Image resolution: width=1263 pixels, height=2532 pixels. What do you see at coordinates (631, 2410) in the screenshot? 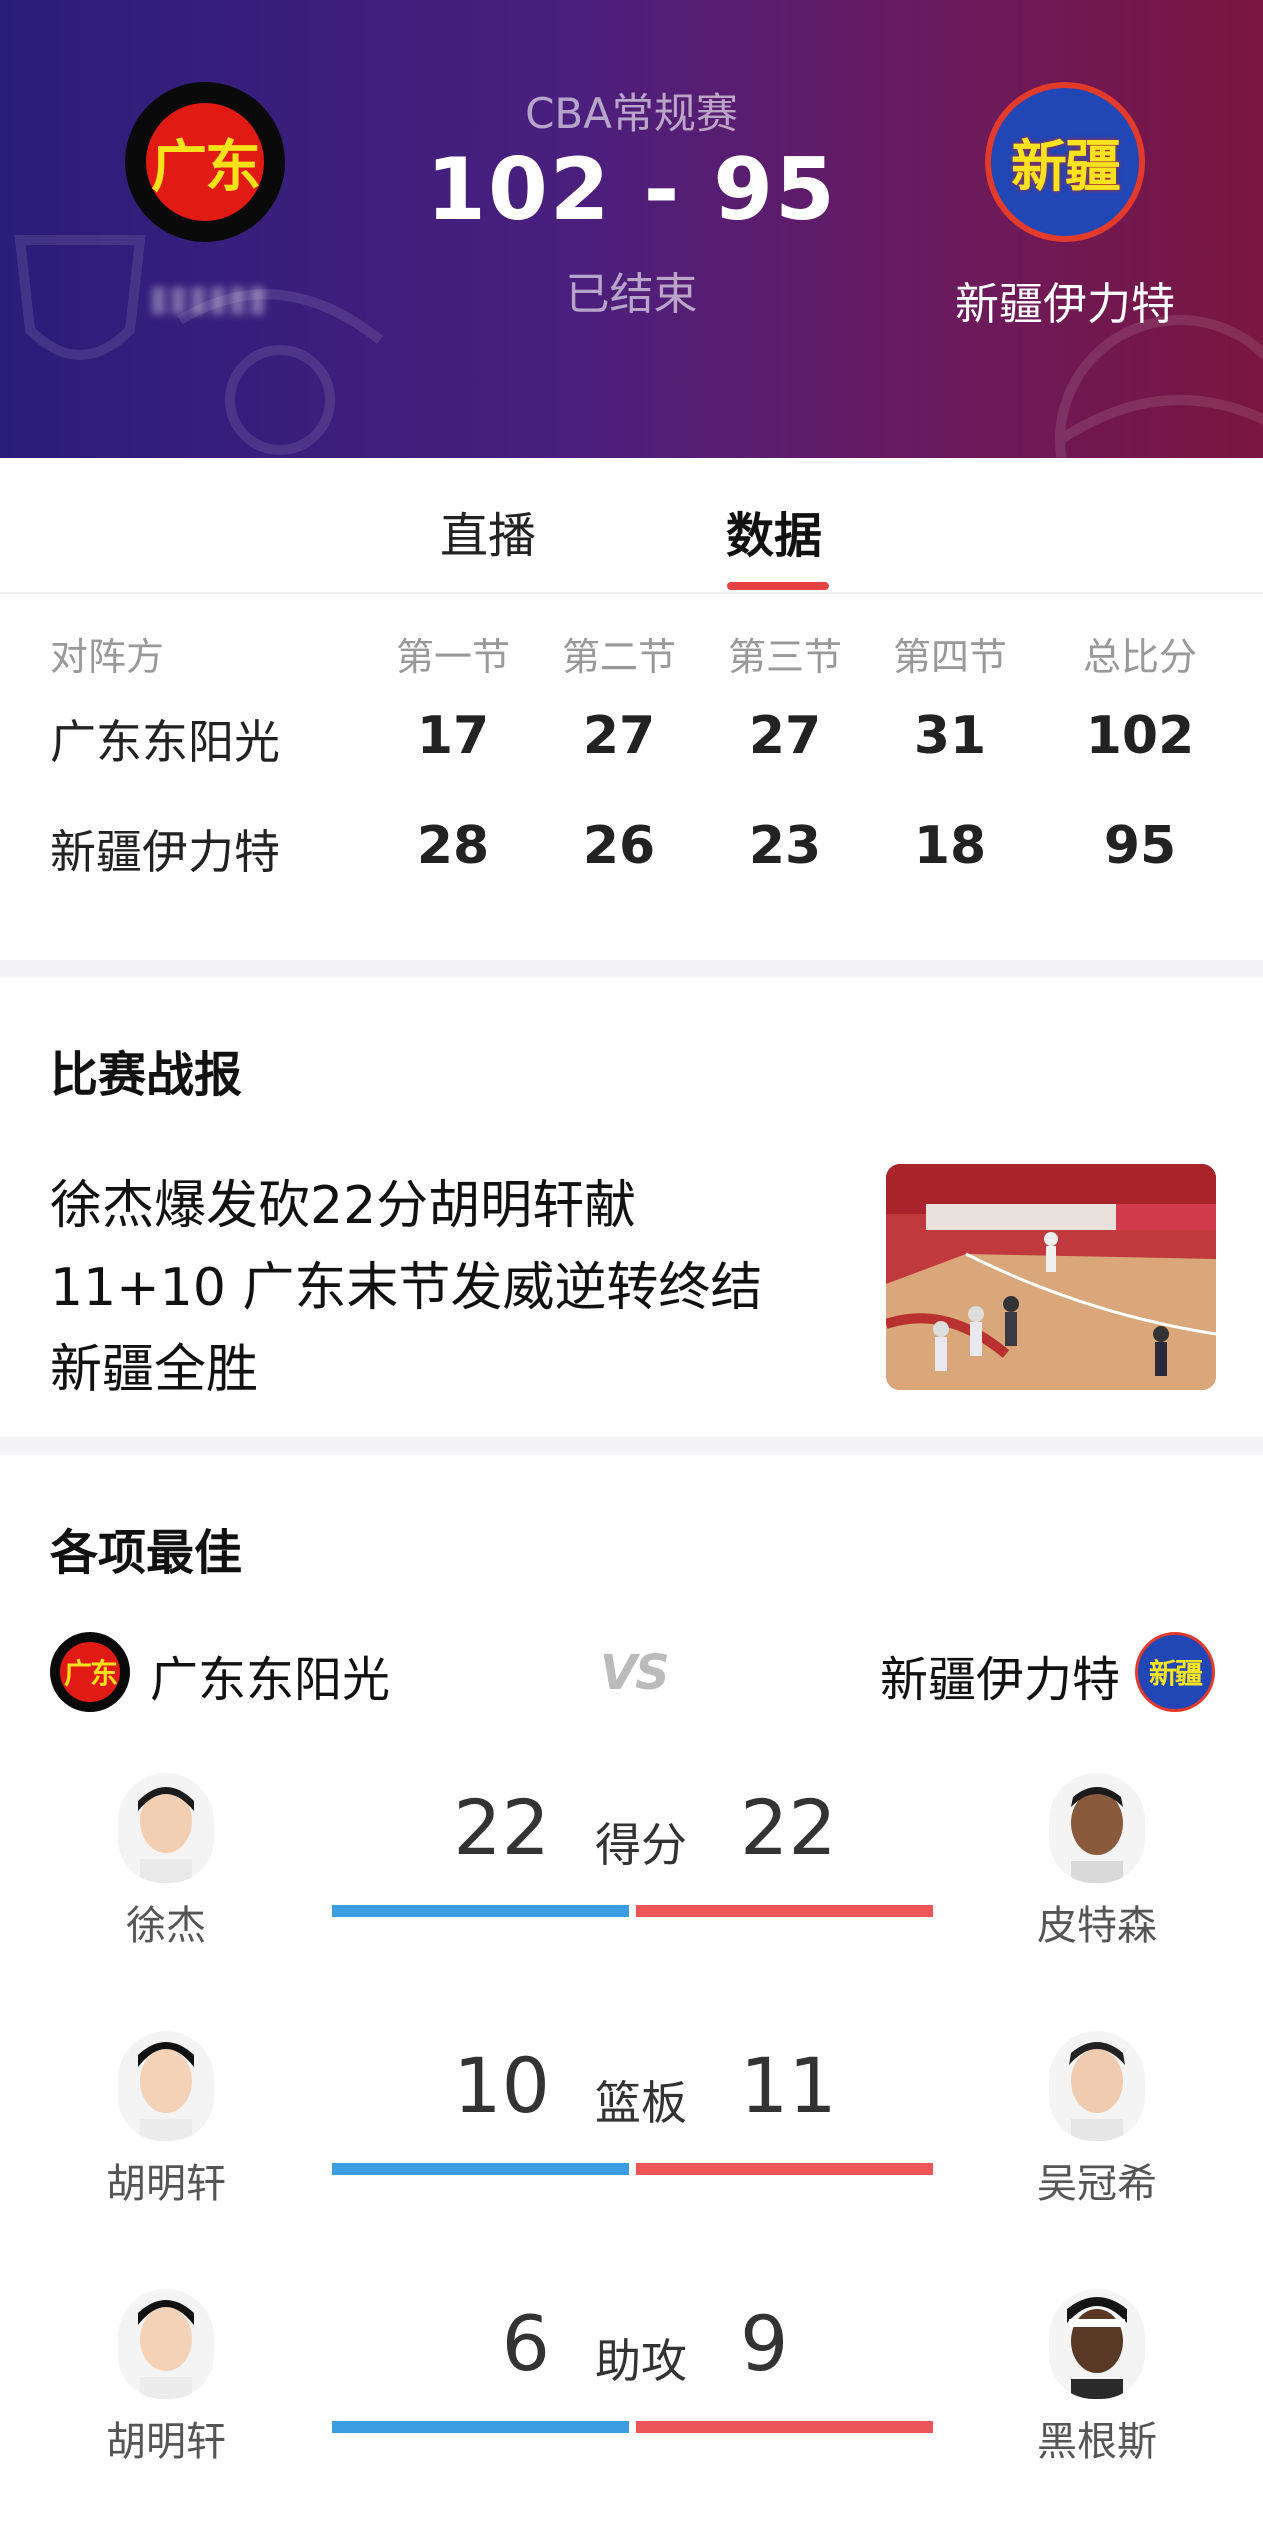
I see `stat-row-assists: 胡明轩 6 助攻 9 黑根斯` at bounding box center [631, 2410].